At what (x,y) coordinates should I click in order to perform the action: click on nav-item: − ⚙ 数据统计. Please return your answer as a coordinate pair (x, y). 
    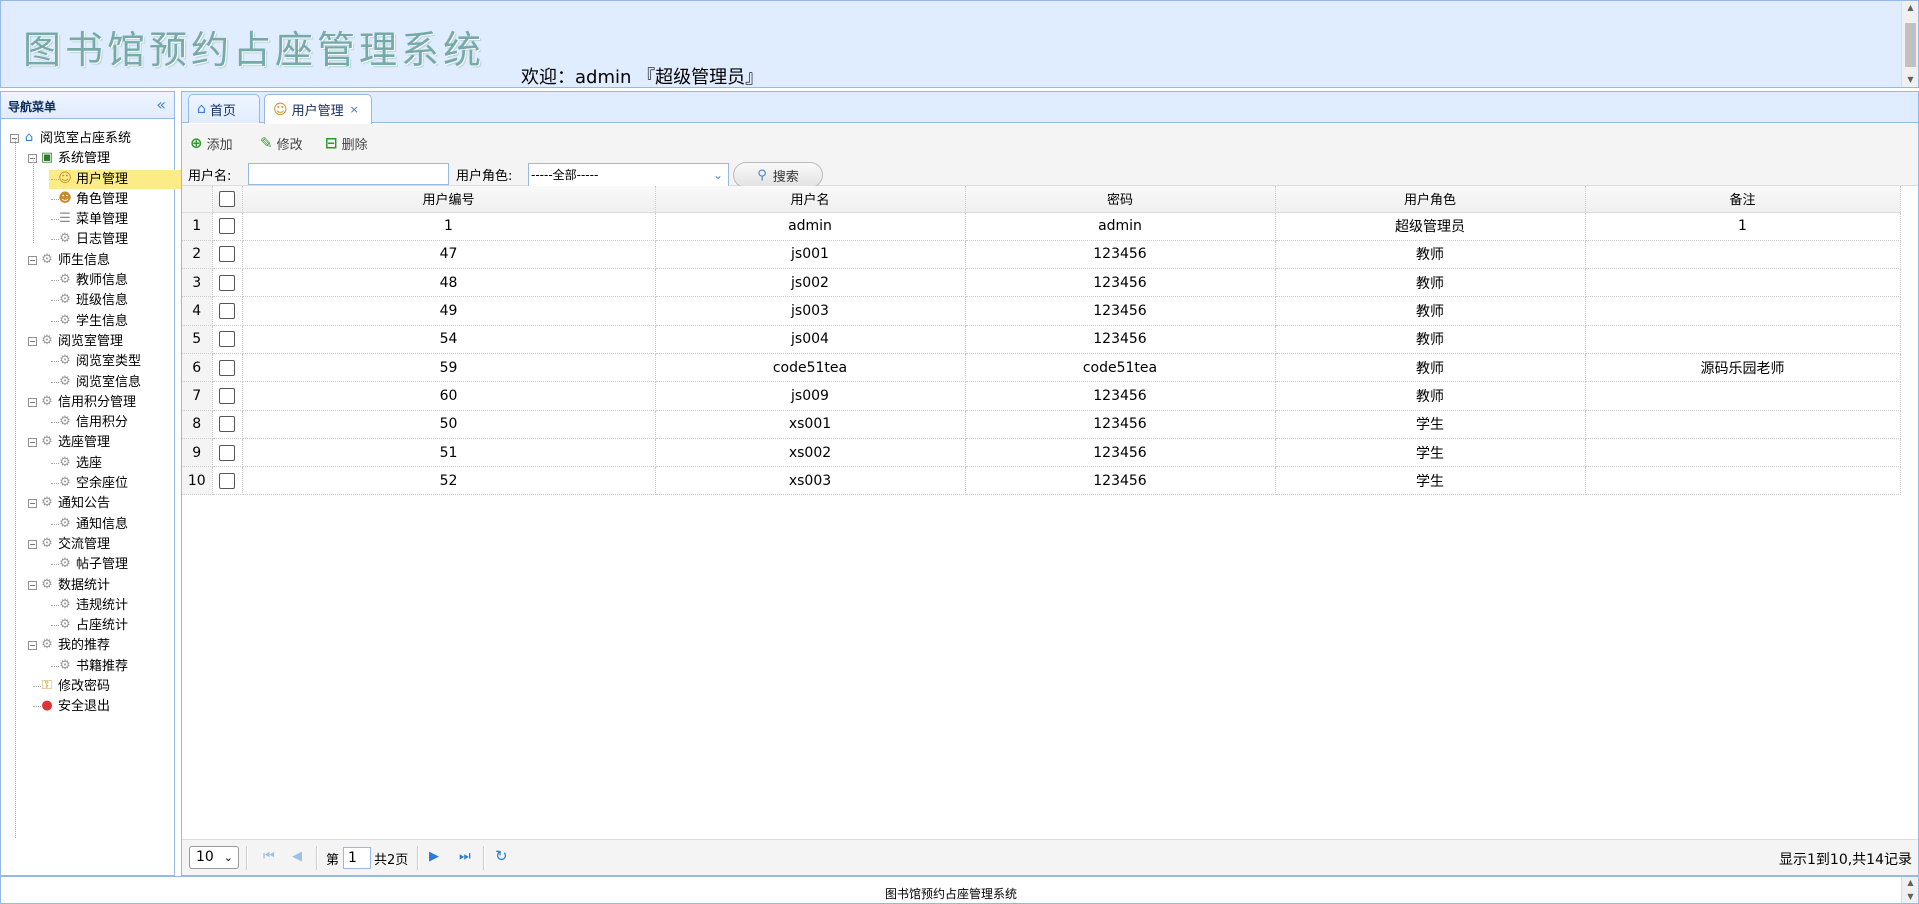
    Looking at the image, I should click on (87, 585).